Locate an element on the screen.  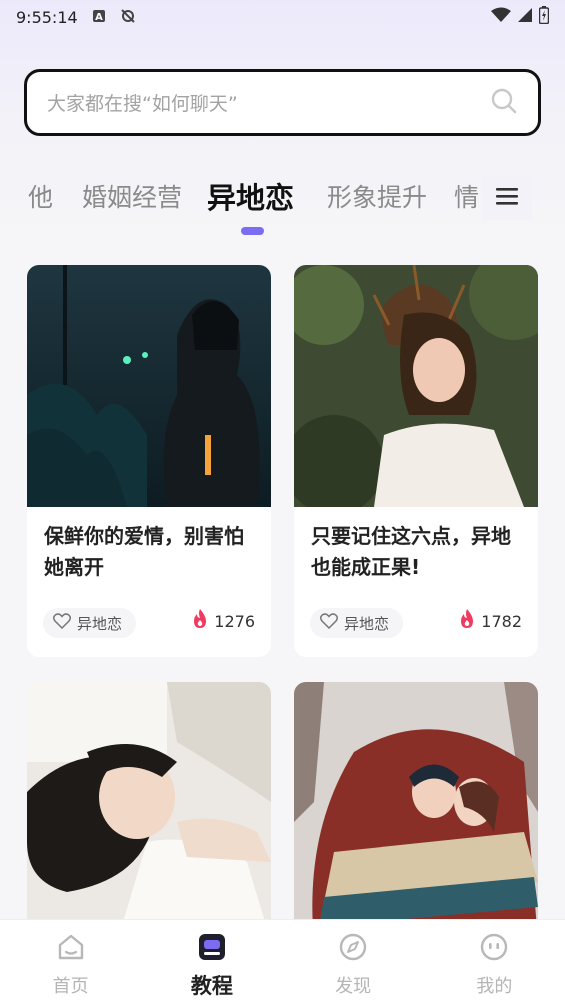
tutorial-icon is located at coordinates (212, 949).